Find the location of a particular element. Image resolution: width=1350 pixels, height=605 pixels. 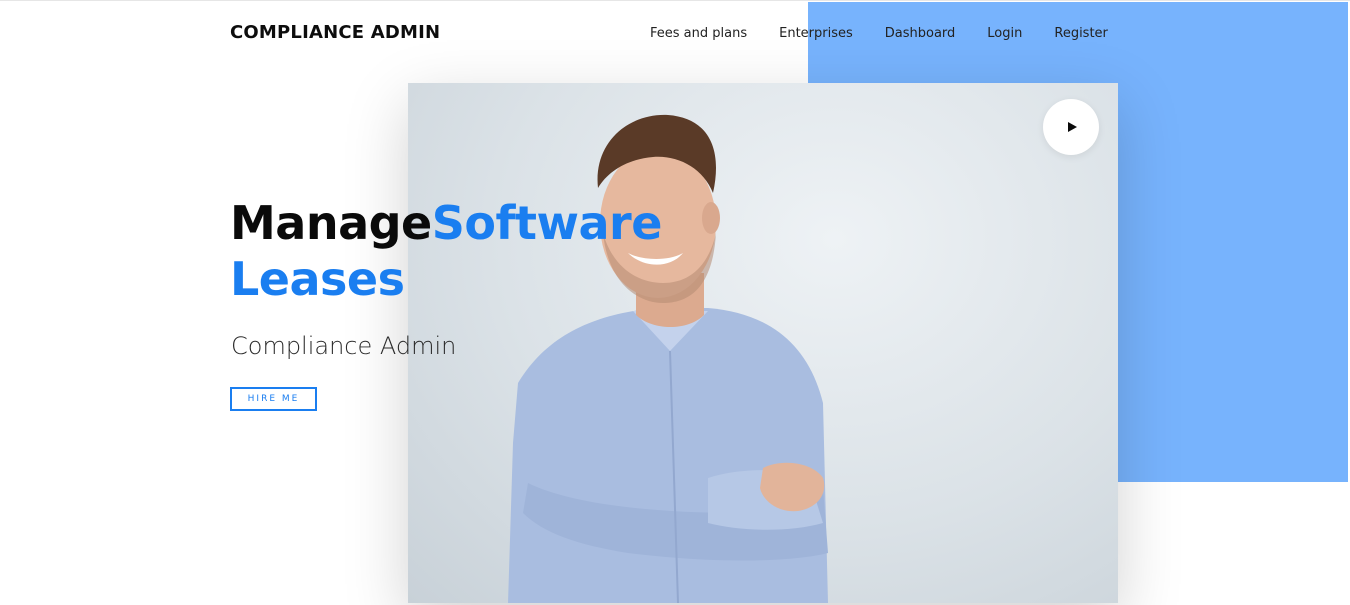

nav-item-enterprises: Enterprises is located at coordinates (816, 33).